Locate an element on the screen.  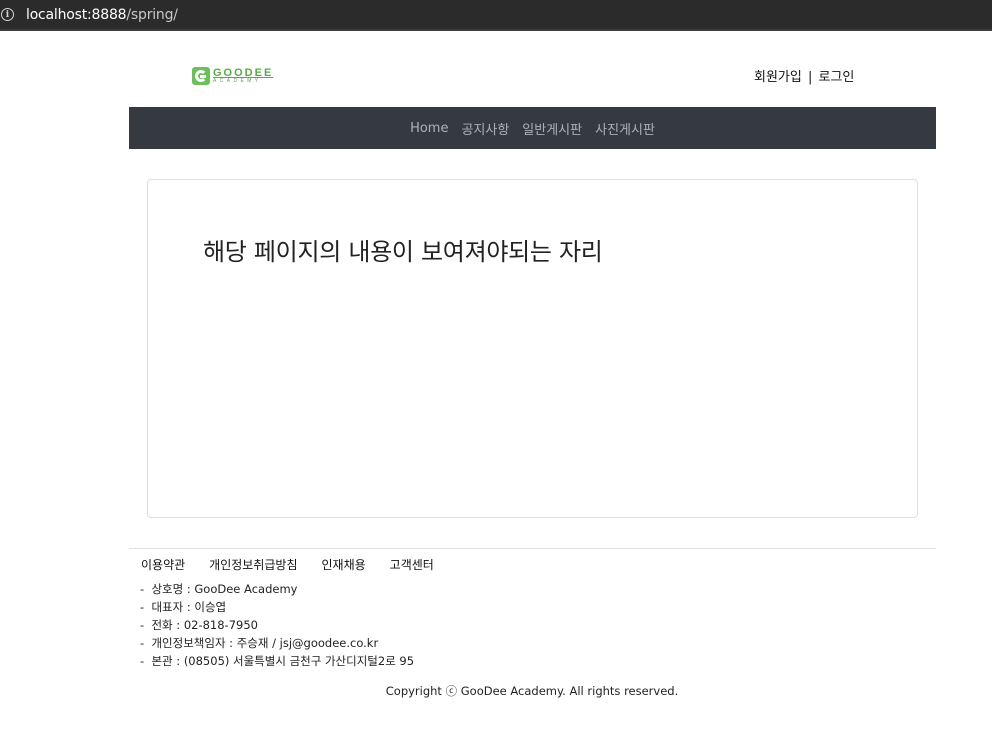
goodee-logo-icon is located at coordinates (201, 76).